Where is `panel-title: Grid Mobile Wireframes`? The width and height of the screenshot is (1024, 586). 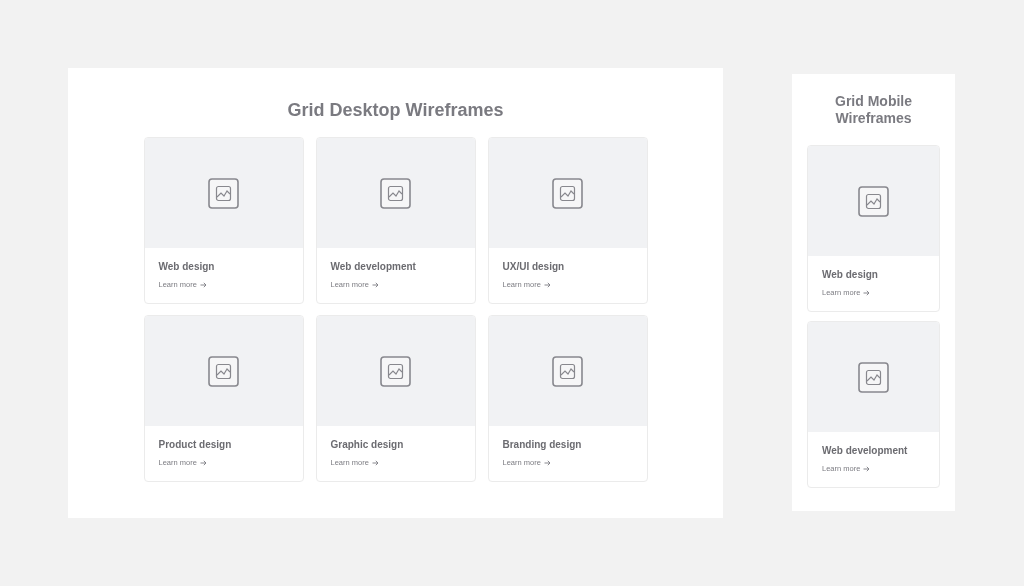 panel-title: Grid Mobile Wireframes is located at coordinates (873, 110).